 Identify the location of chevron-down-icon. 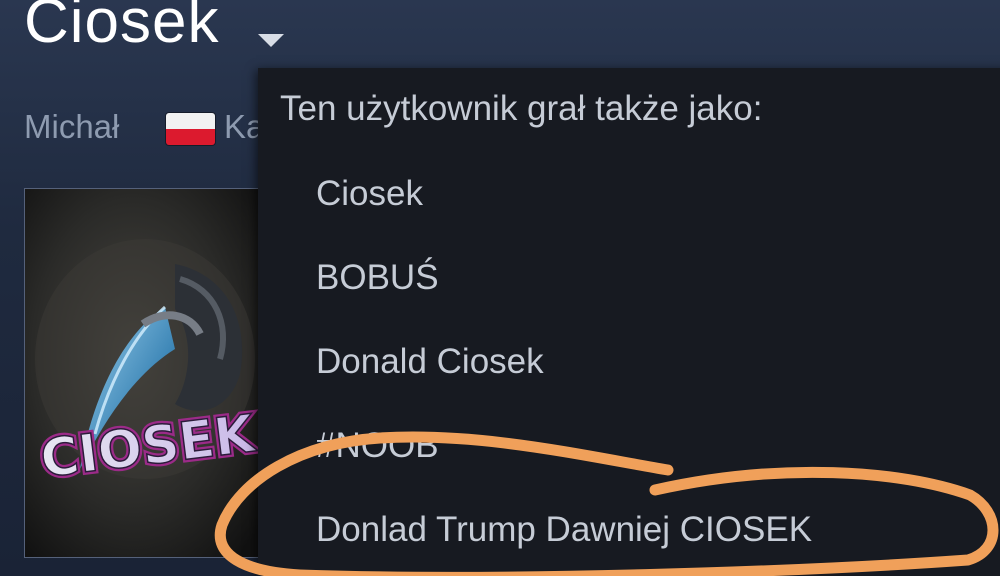
(271, 40).